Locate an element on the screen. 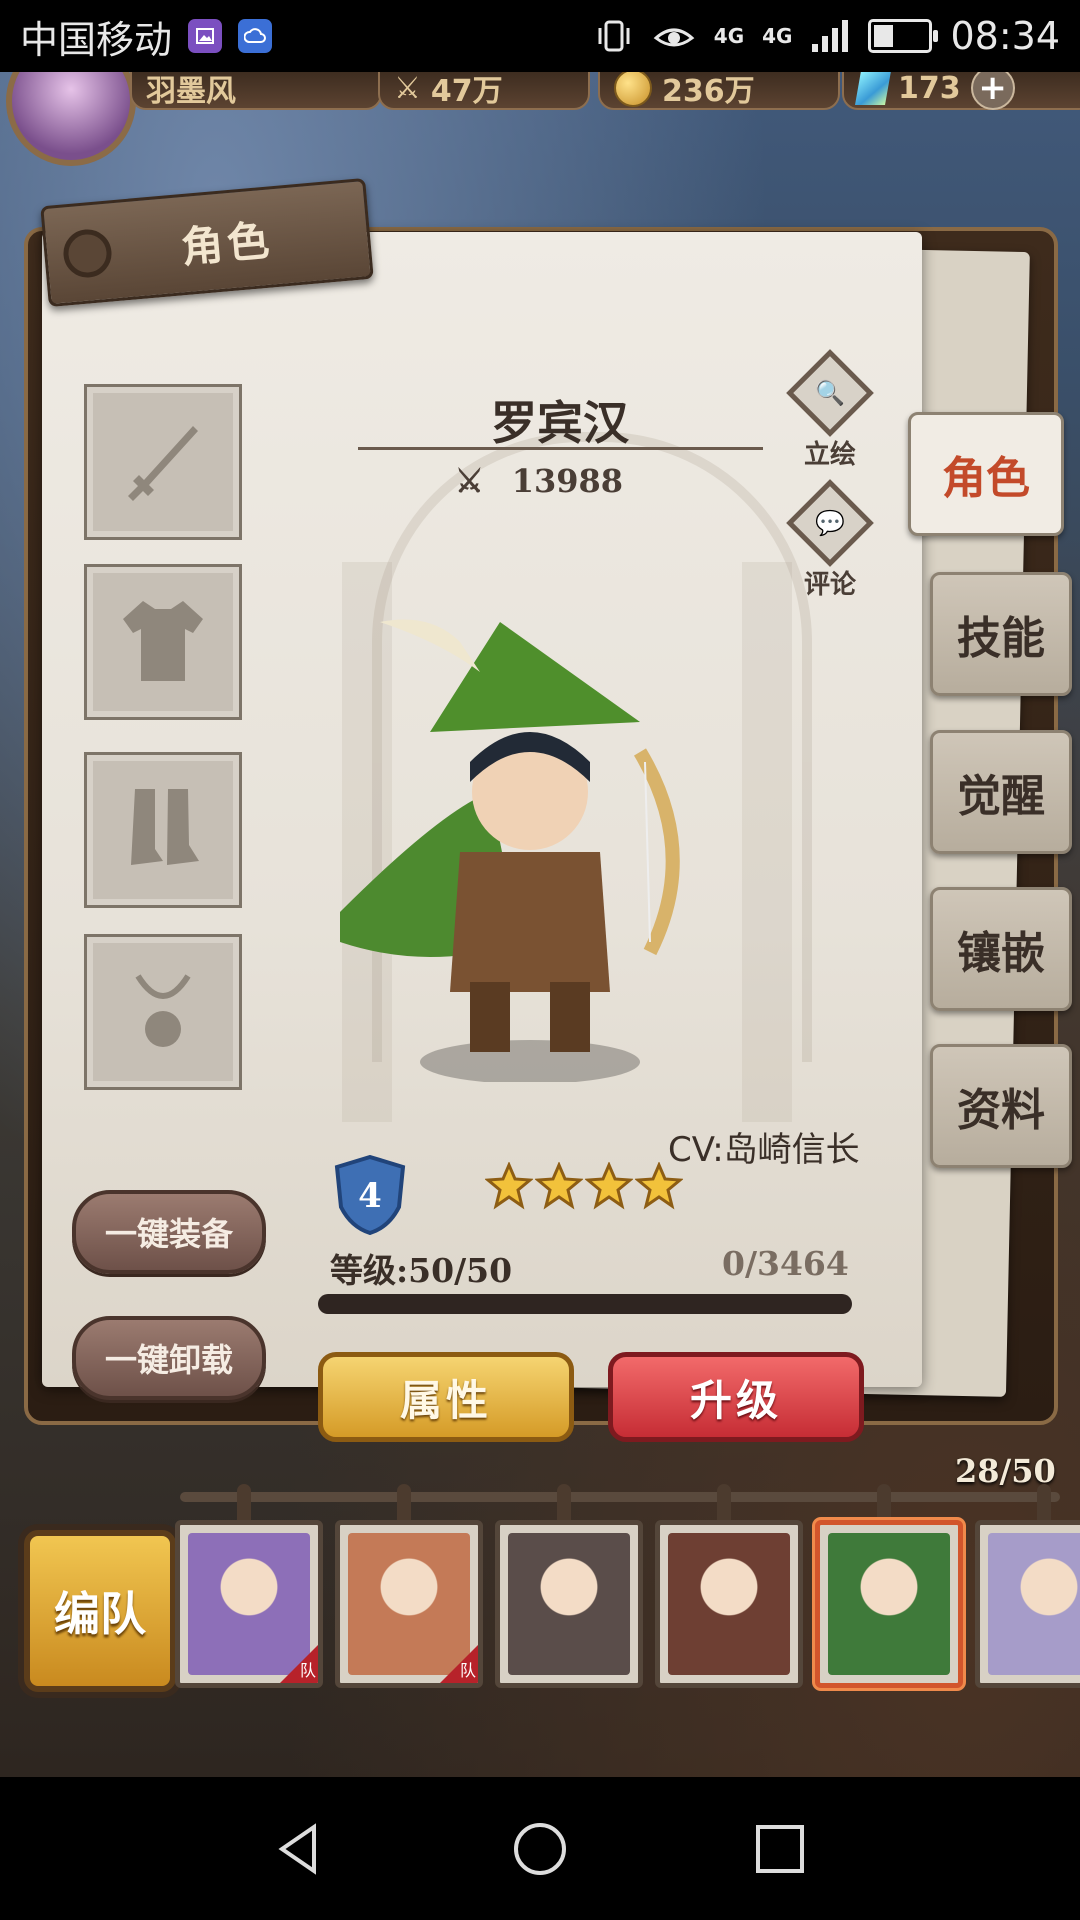 The width and height of the screenshot is (1080, 1920). vibrate-icon is located at coordinates (614, 36).